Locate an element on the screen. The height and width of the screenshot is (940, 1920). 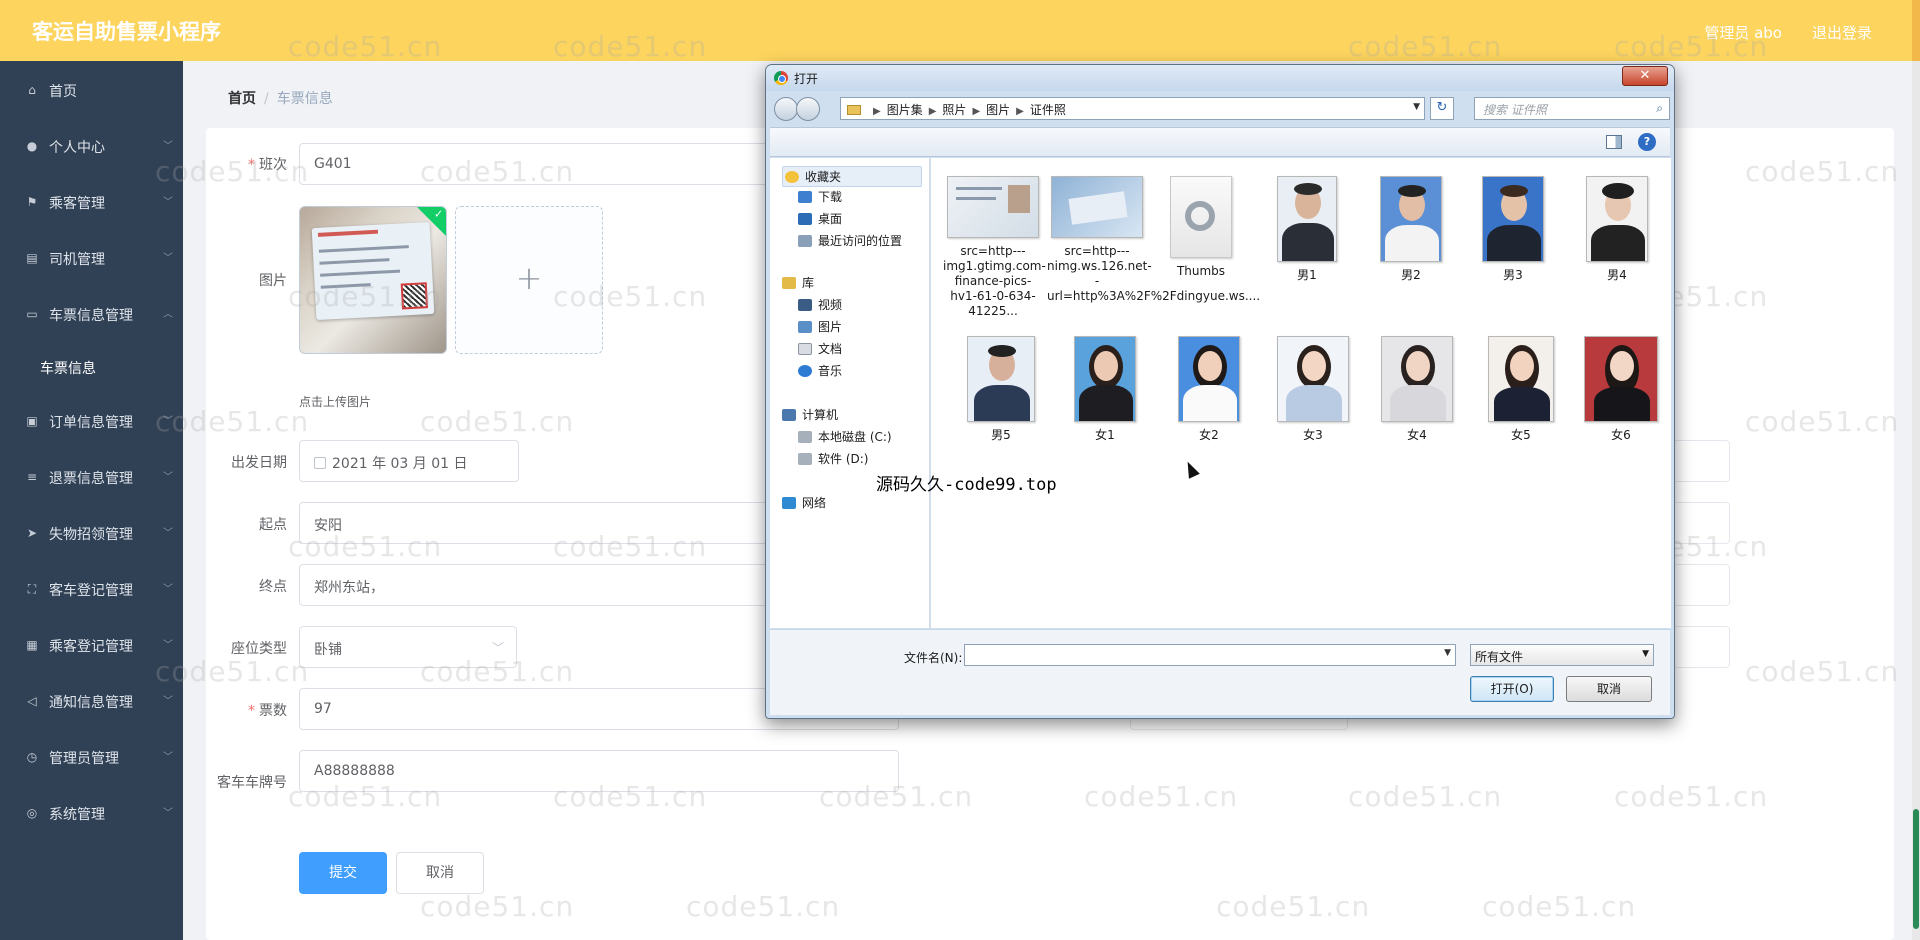
open-button: 打开(O) is located at coordinates (1512, 689).